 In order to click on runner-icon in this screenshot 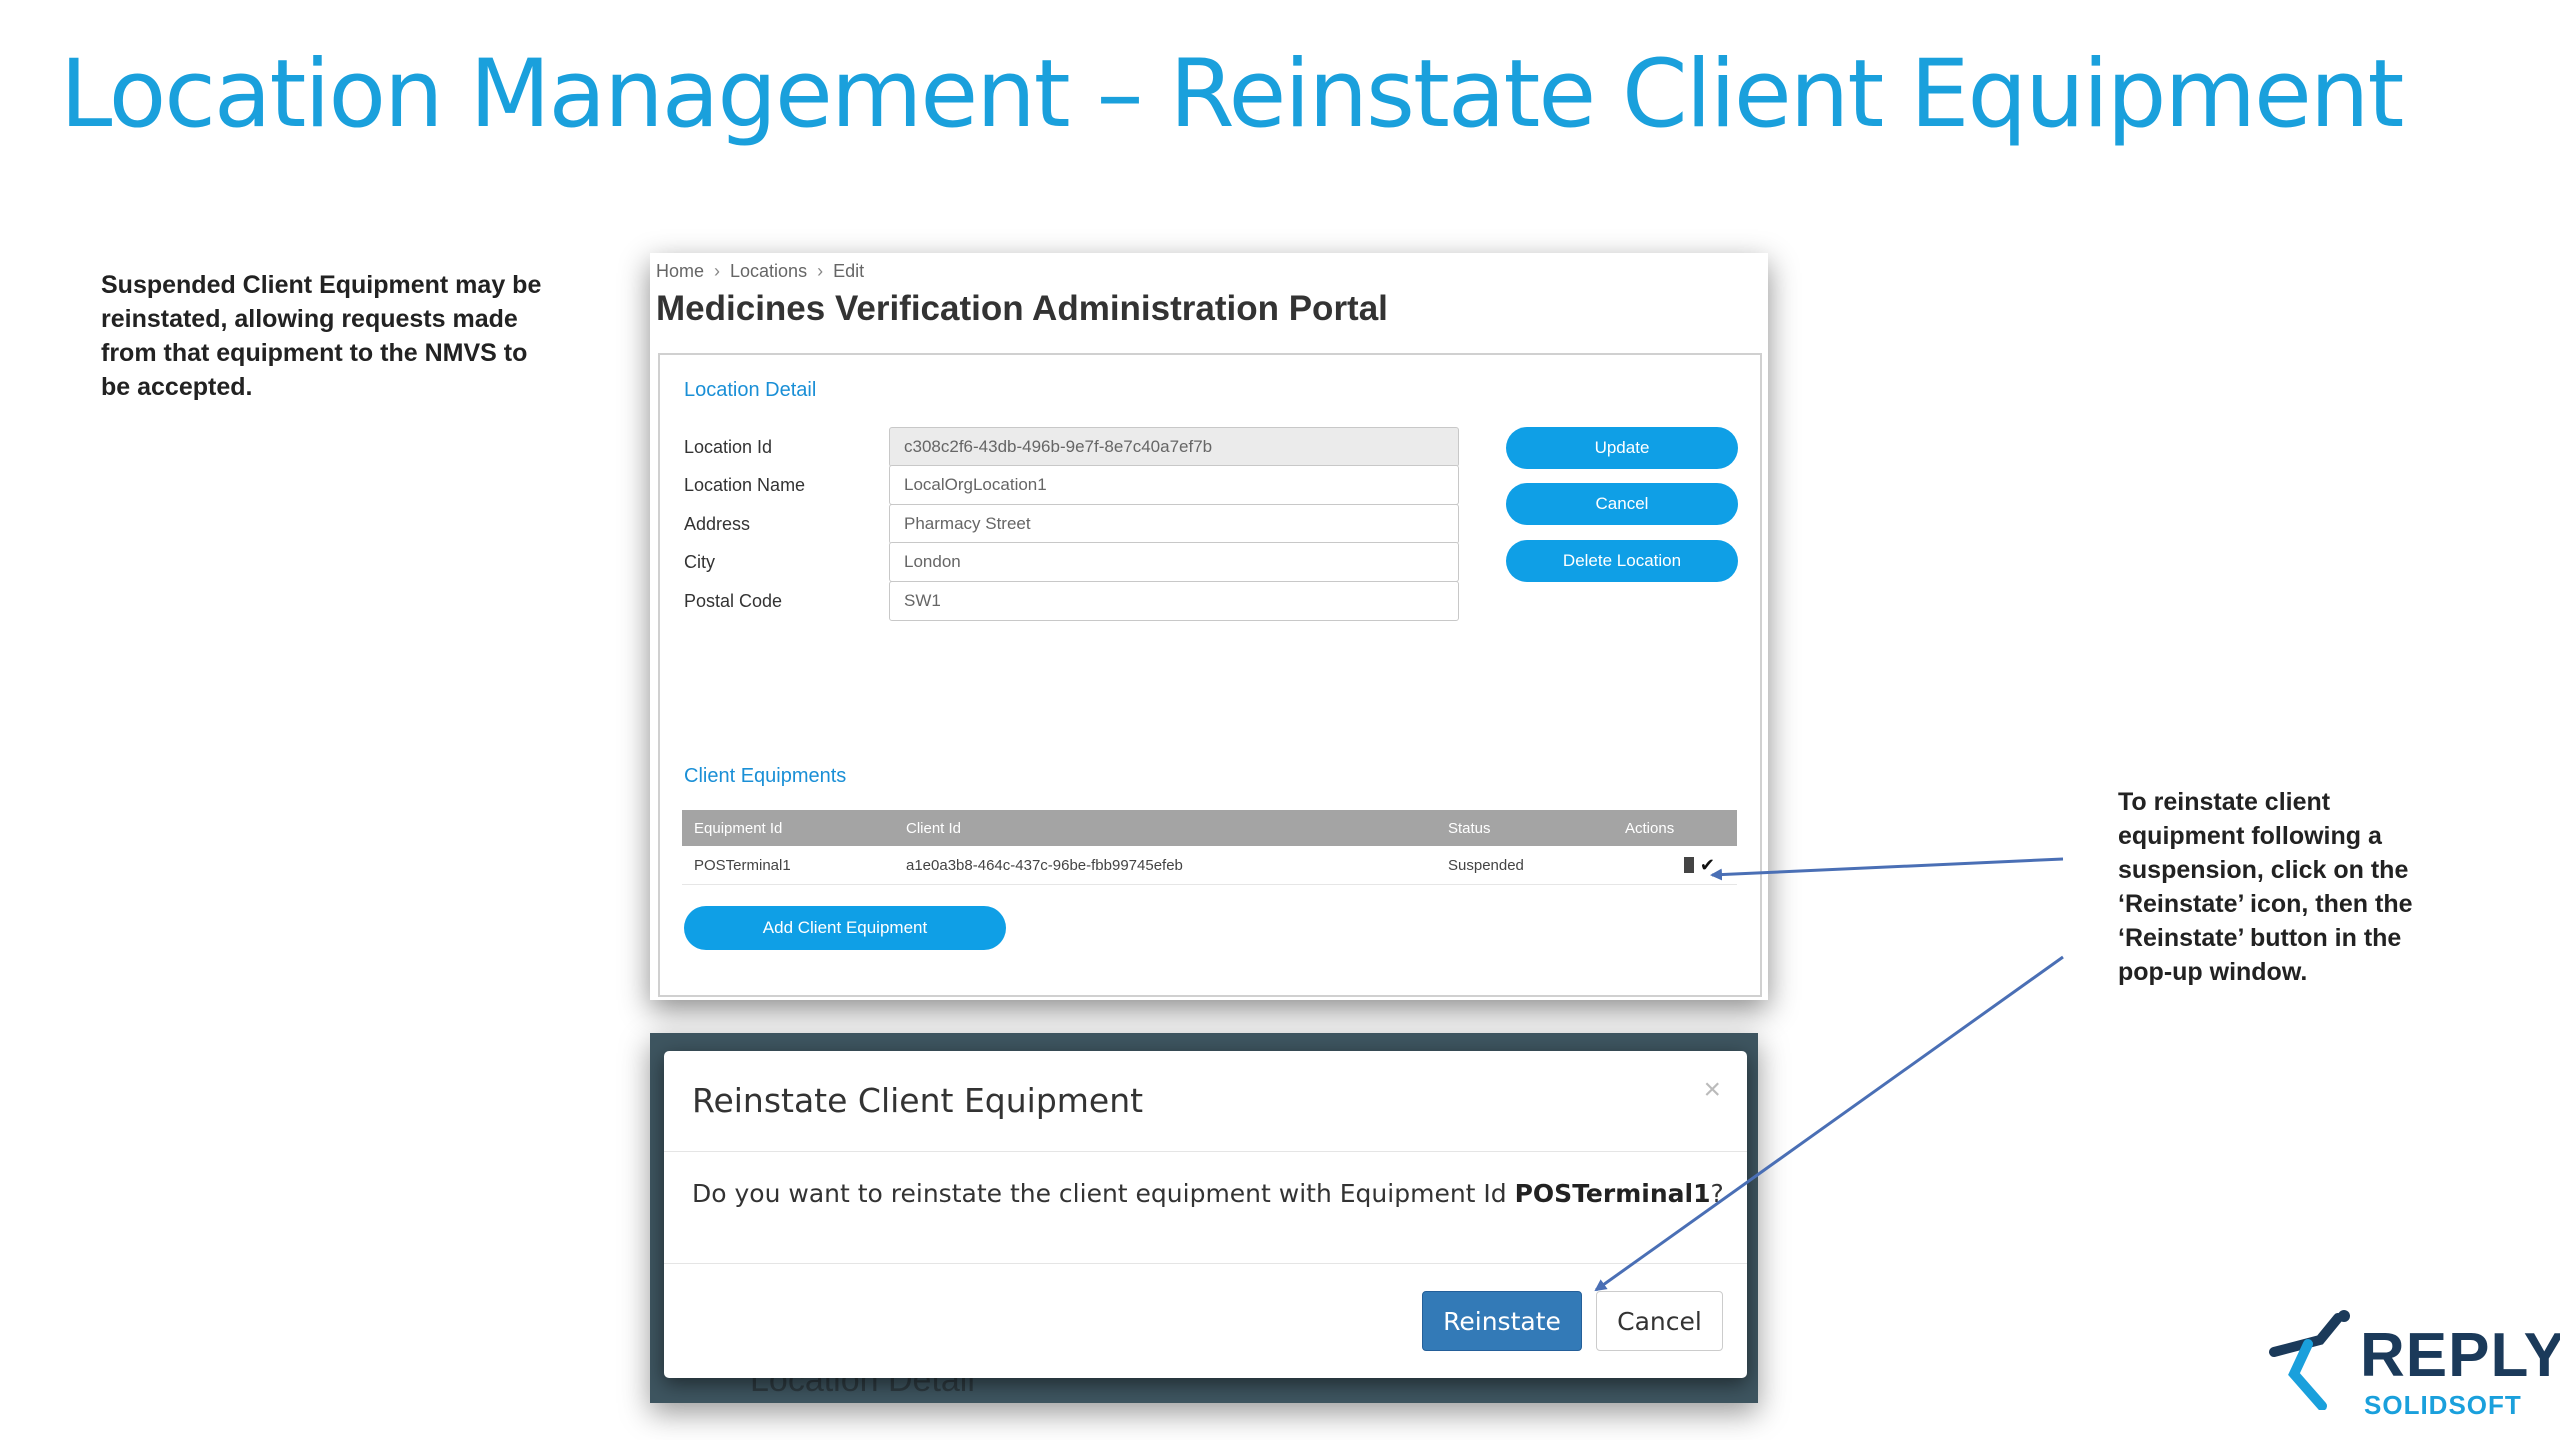, I will do `click(2309, 1360)`.